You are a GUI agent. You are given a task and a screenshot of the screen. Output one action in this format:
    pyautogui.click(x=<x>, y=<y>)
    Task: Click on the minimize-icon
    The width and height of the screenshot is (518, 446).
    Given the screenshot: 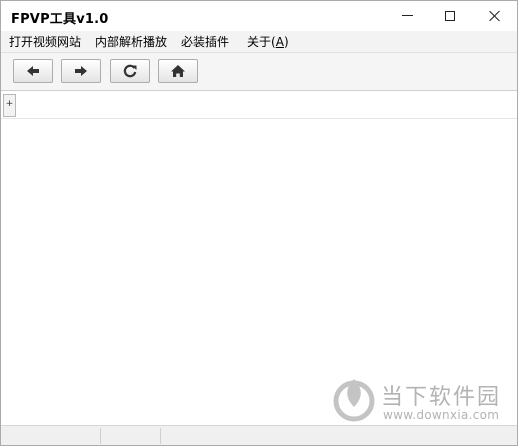 What is the action you would take?
    pyautogui.click(x=407, y=15)
    